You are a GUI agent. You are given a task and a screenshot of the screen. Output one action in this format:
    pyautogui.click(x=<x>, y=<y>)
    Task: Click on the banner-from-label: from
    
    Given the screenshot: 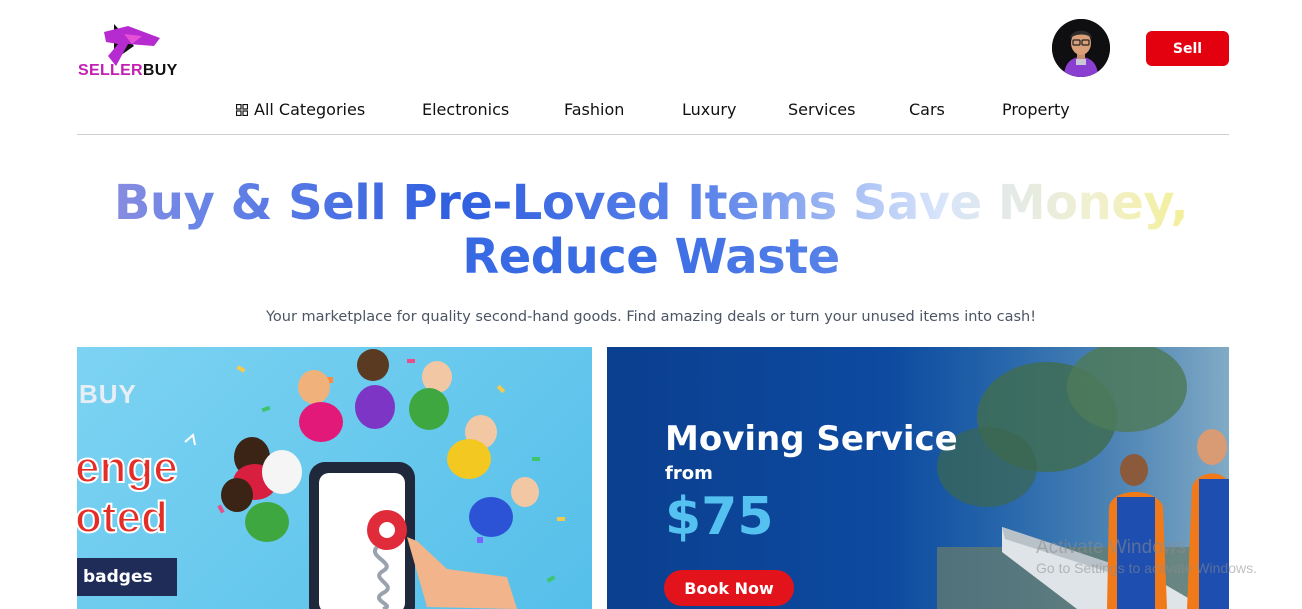 What is the action you would take?
    pyautogui.click(x=689, y=473)
    